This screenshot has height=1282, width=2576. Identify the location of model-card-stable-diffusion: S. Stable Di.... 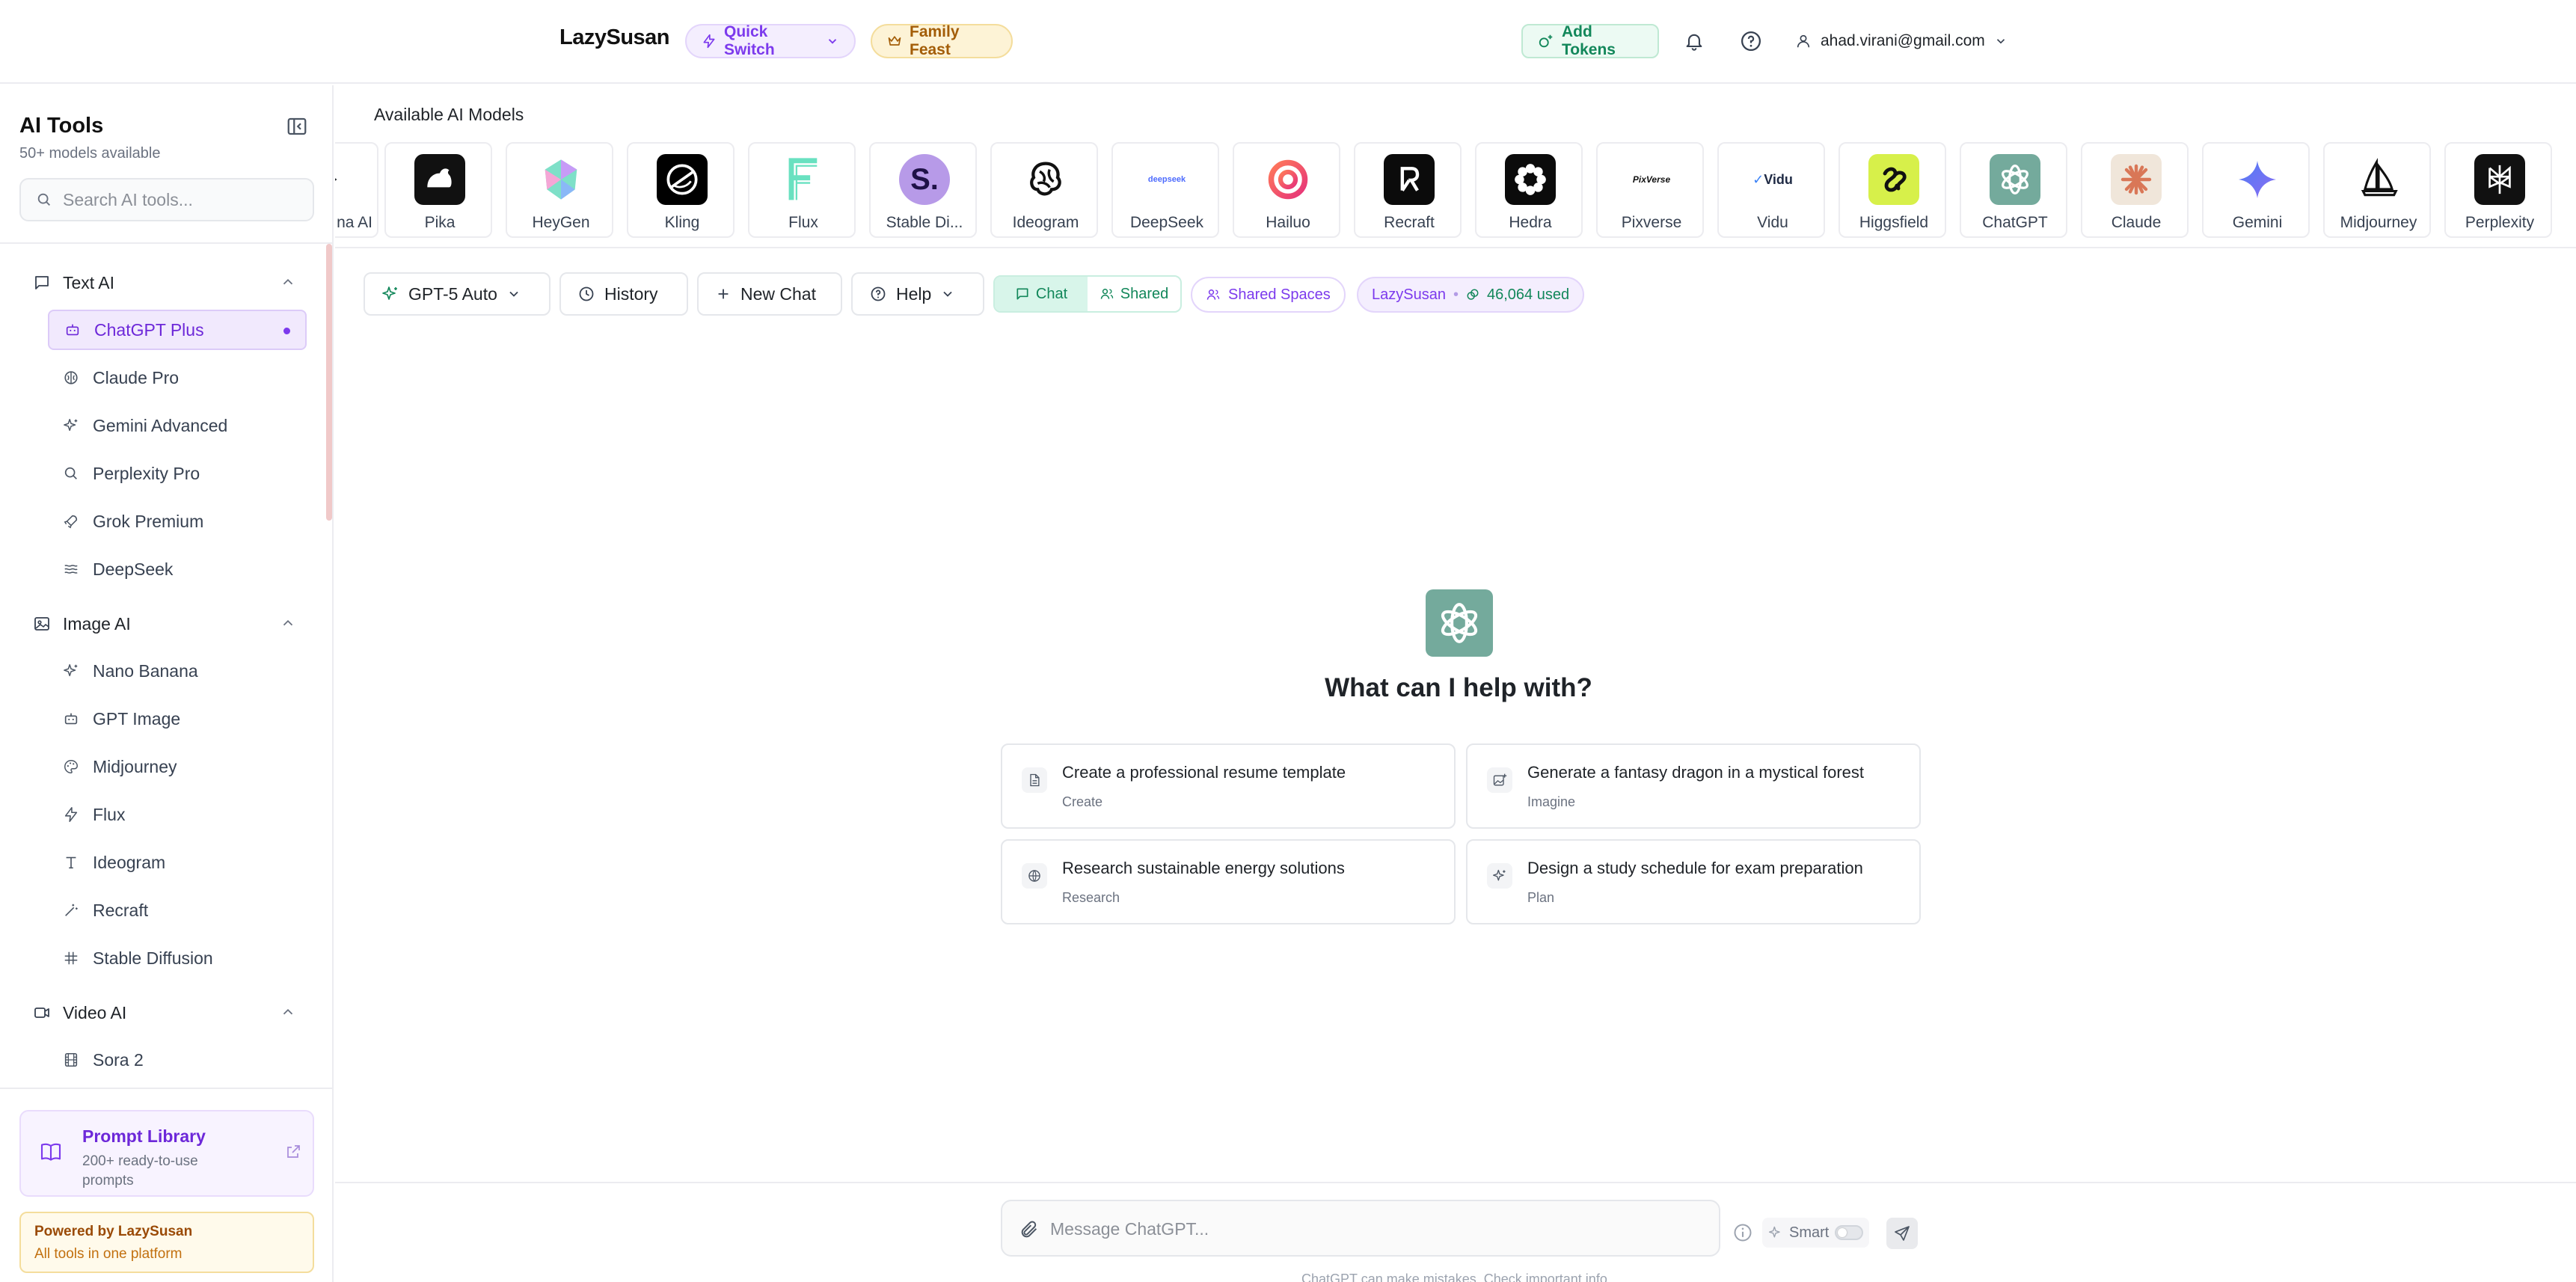
(923, 190).